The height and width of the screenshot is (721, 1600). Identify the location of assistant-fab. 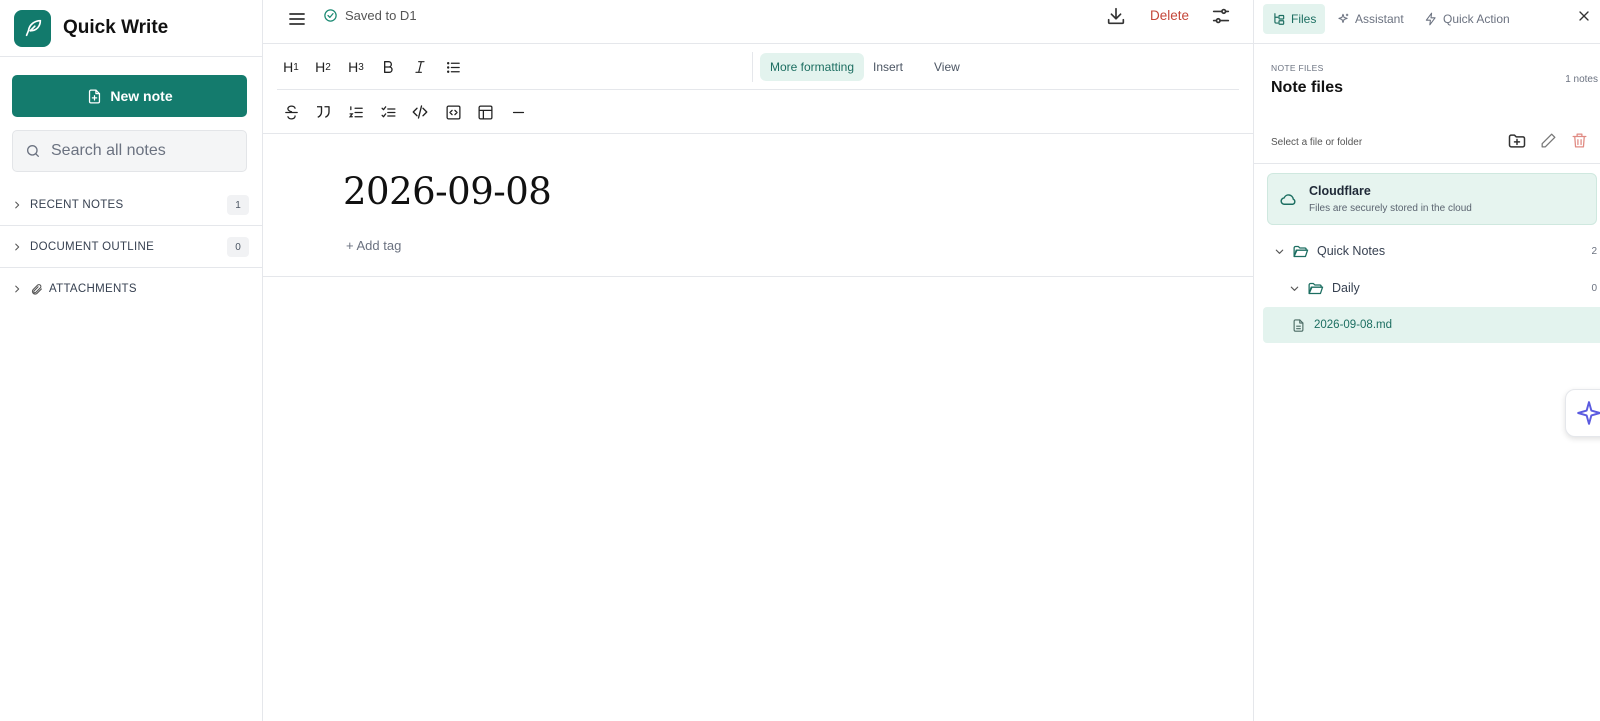
(1582, 413).